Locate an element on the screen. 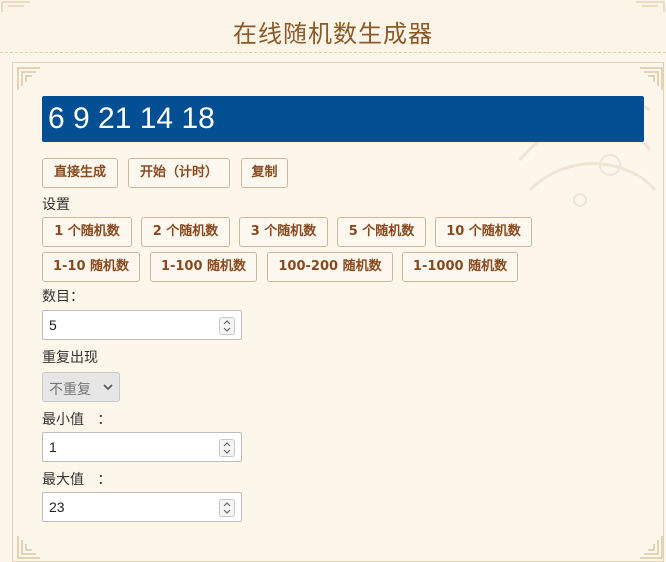 The width and height of the screenshot is (666, 562). copy-button: 复制 is located at coordinates (264, 173).